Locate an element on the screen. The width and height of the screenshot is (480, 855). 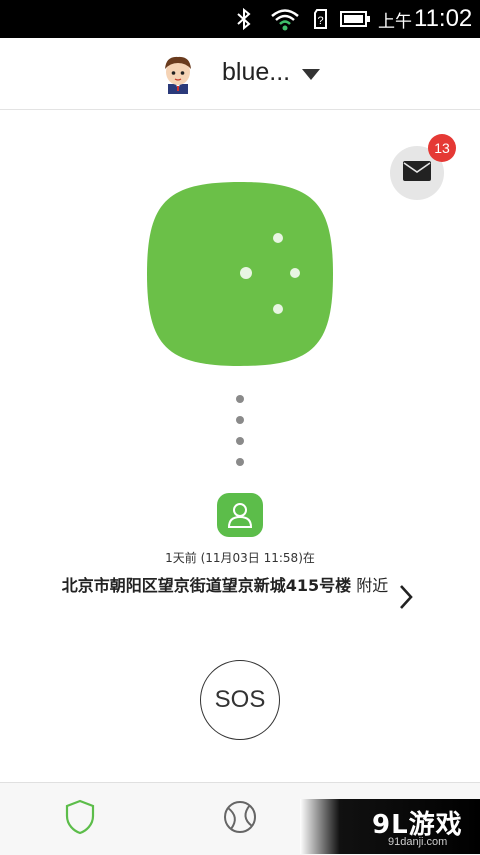
chevron-down-icon is located at coordinates (311, 74).